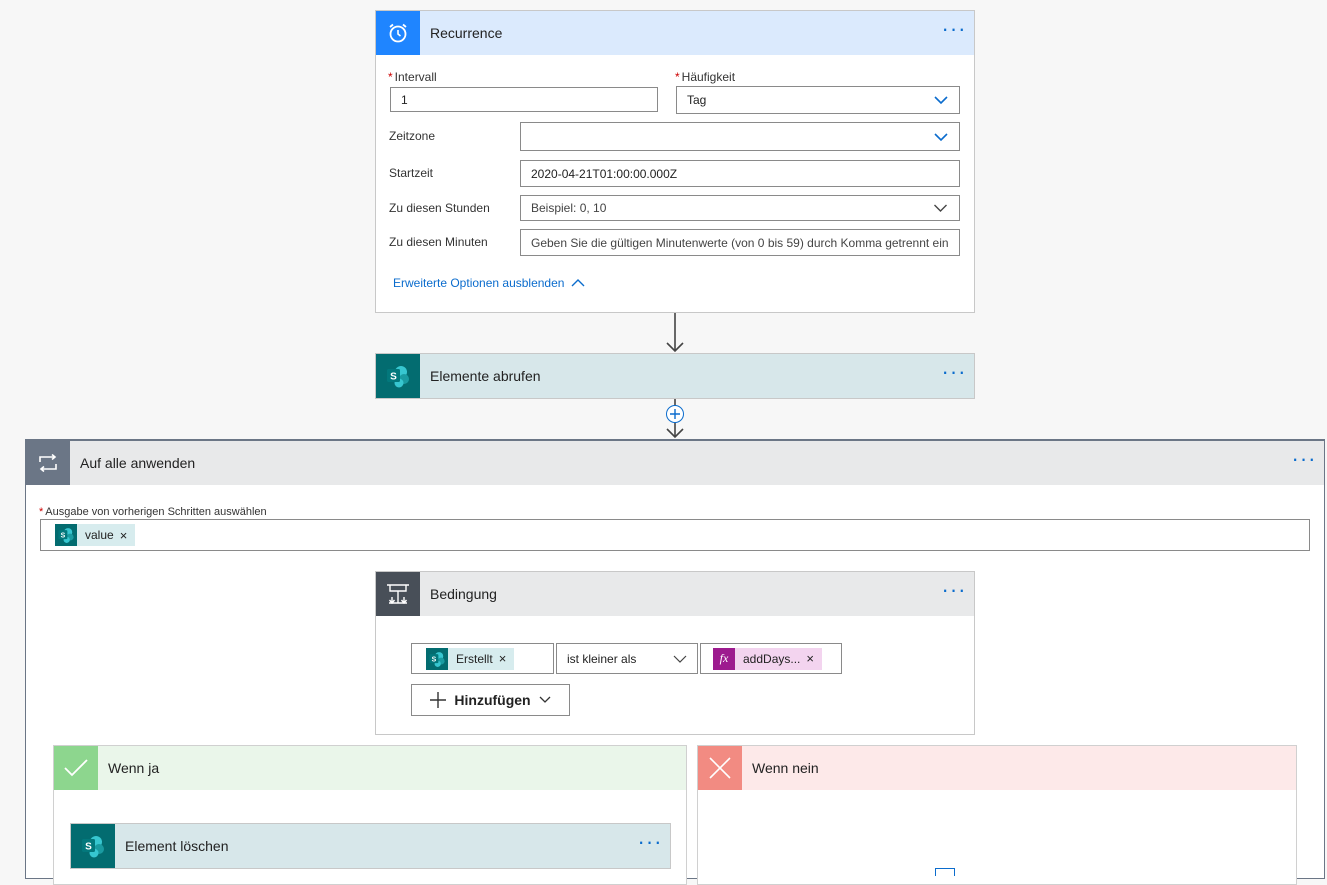 The height and width of the screenshot is (885, 1327). Describe the element at coordinates (954, 373) in the screenshot. I see `get-items-menu-button: ···` at that location.